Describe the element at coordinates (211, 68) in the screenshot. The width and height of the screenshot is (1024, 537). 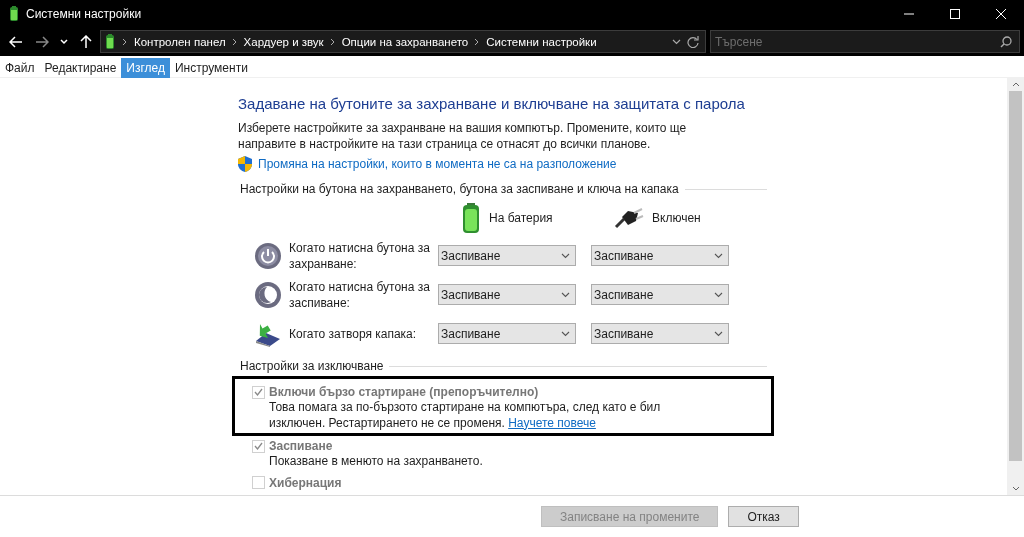
I see `menu-item: Инструменти` at that location.